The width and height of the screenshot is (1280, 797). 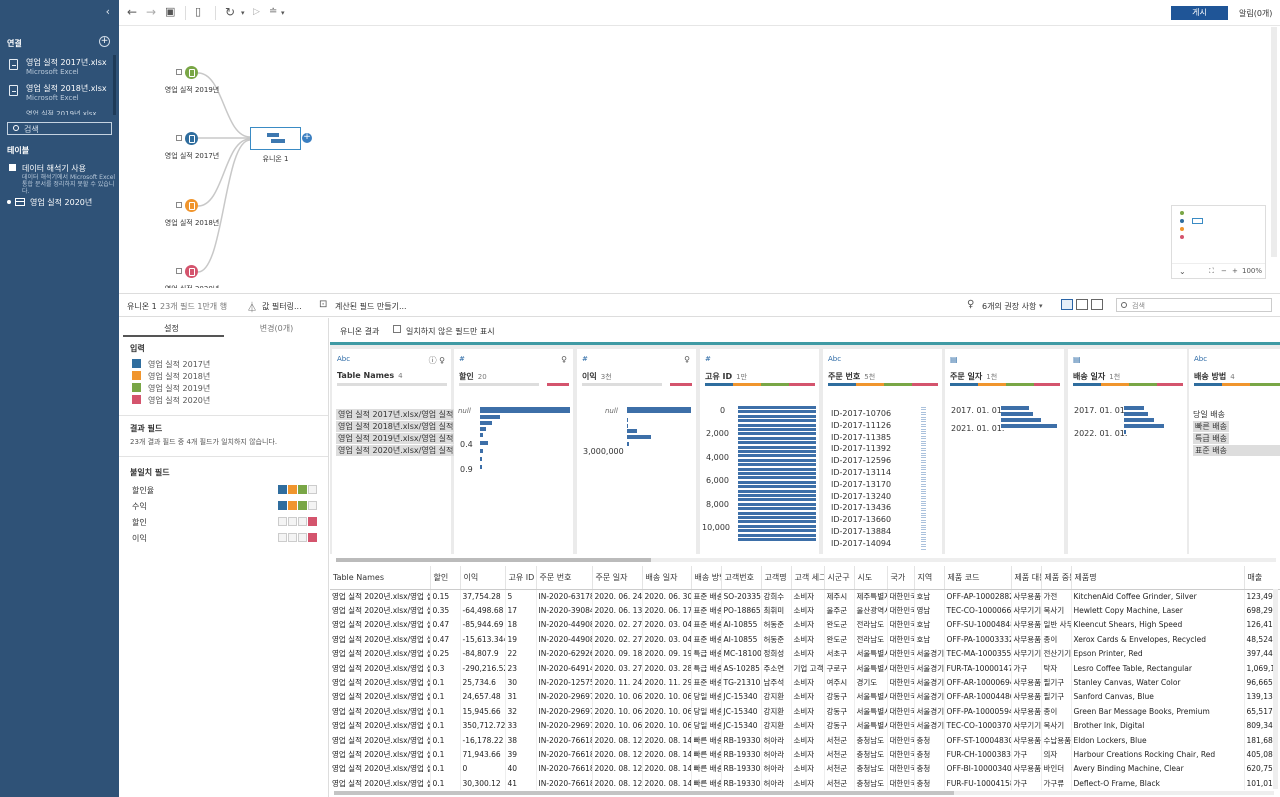 I want to click on value-item: ID-2017-13660, so click(x=861, y=519).